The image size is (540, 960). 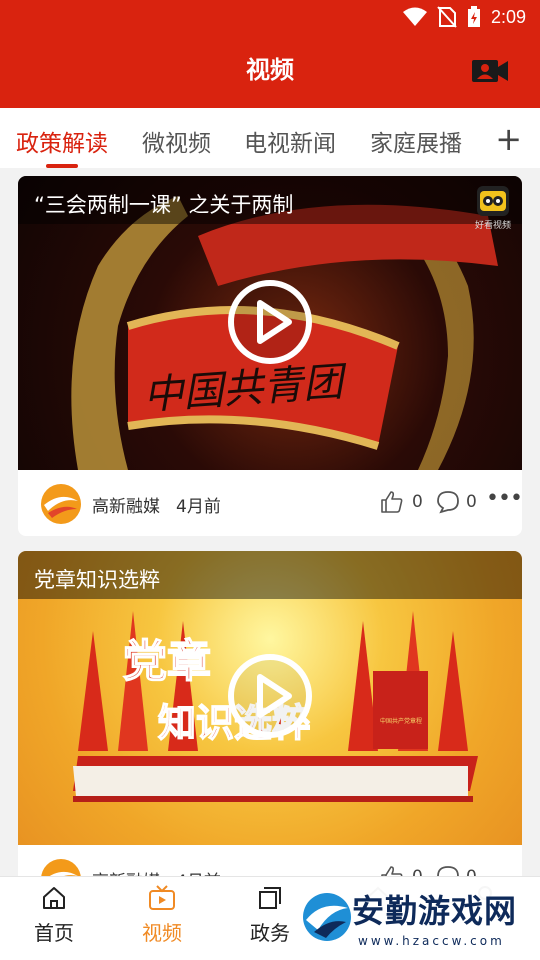 What do you see at coordinates (198, 507) in the screenshot?
I see `post-time: 4月前` at bounding box center [198, 507].